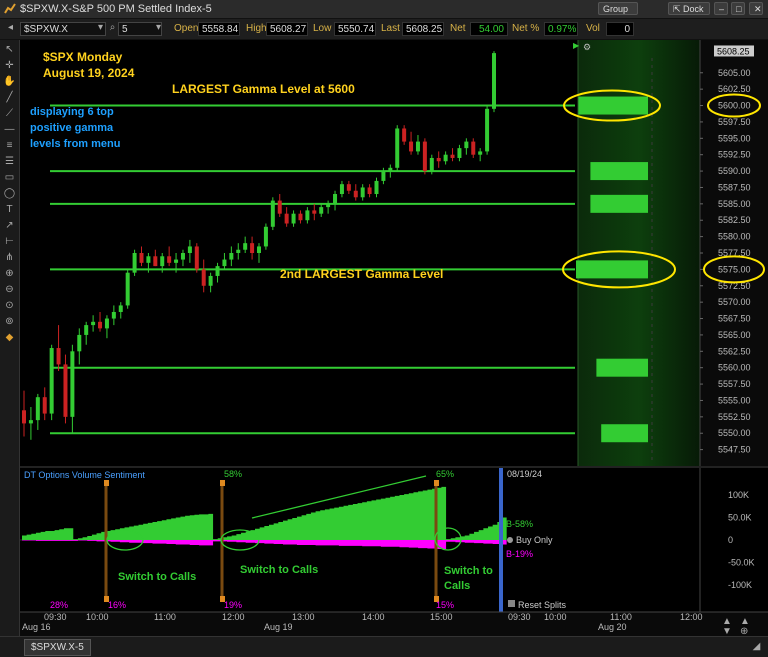 The image size is (768, 657). I want to click on reset-splits-label: Reset Splits, so click(542, 605).